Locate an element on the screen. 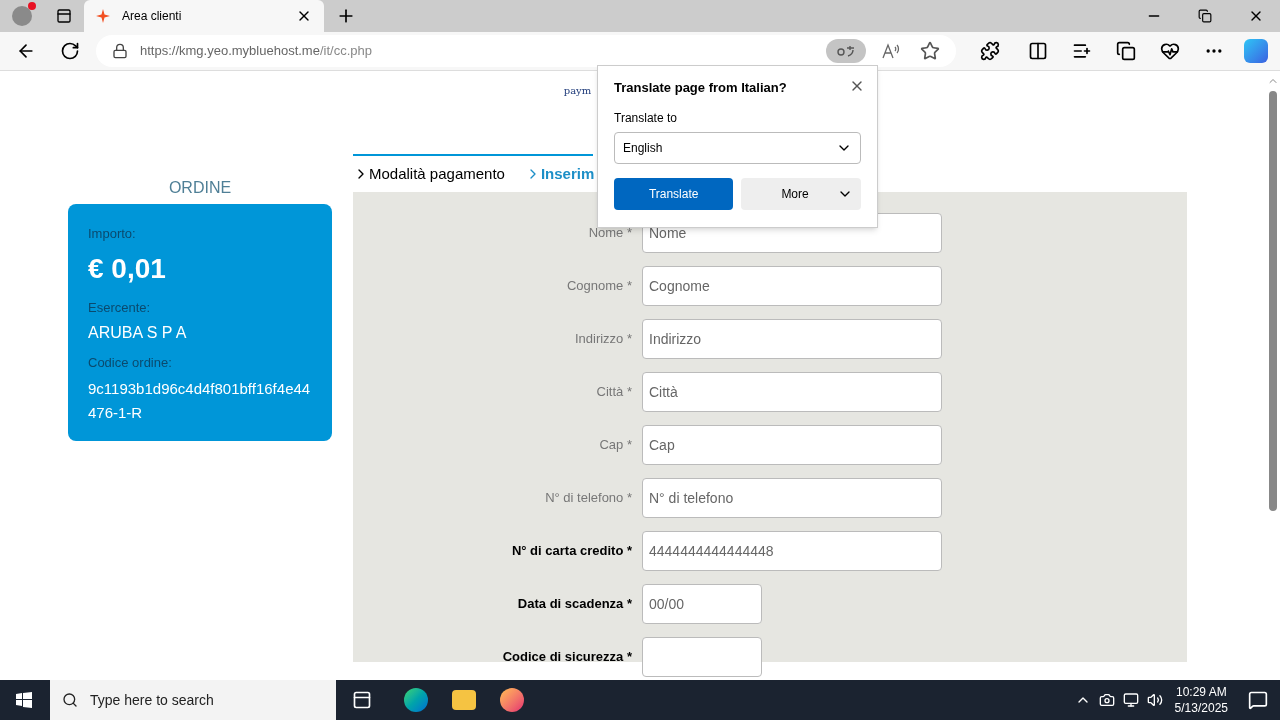 The width and height of the screenshot is (1280, 720). input-field is located at coordinates (702, 657).